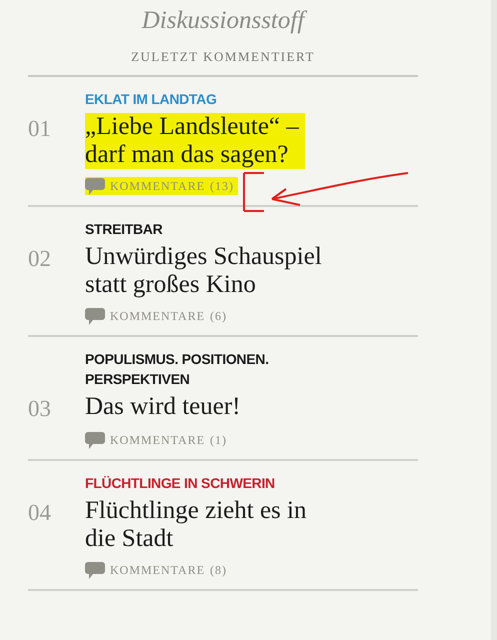  I want to click on article-title: „Liebe Landsleute“ – darf man das sagen?, so click(195, 141).